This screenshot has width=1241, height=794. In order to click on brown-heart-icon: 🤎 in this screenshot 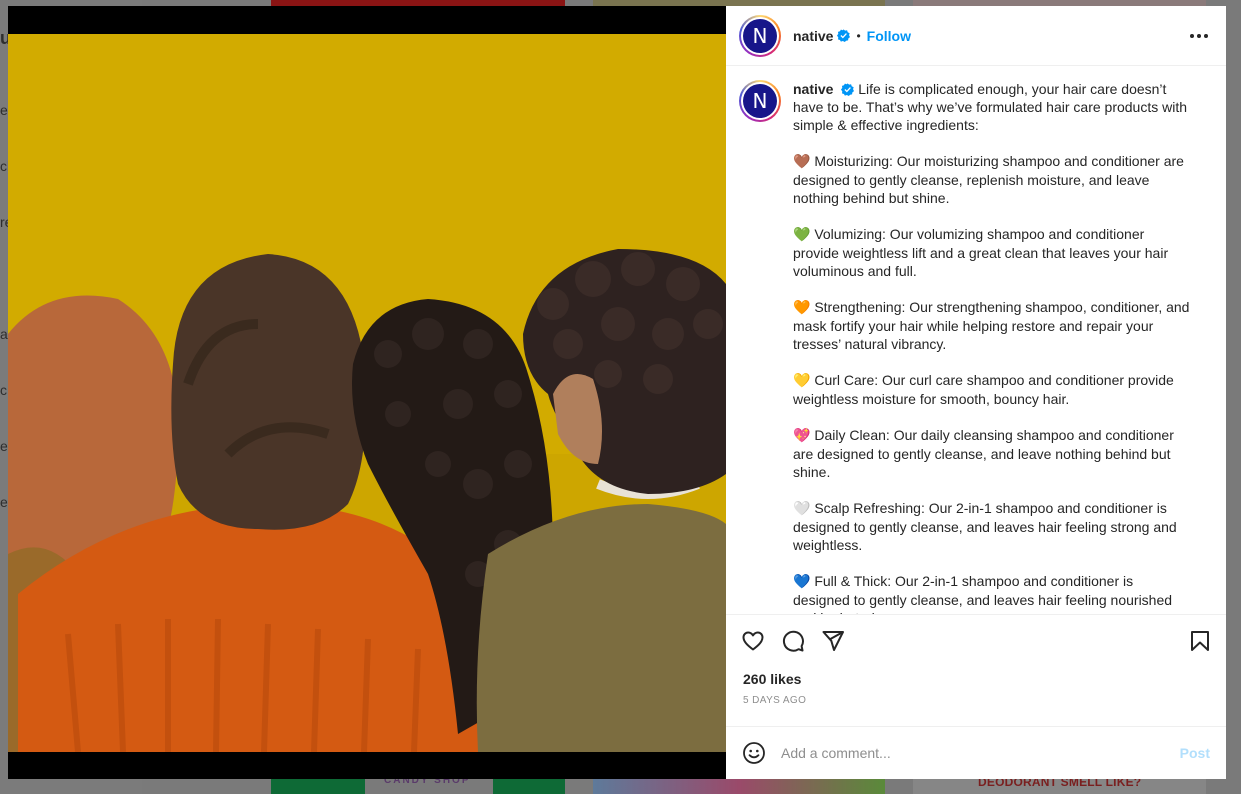, I will do `click(802, 162)`.